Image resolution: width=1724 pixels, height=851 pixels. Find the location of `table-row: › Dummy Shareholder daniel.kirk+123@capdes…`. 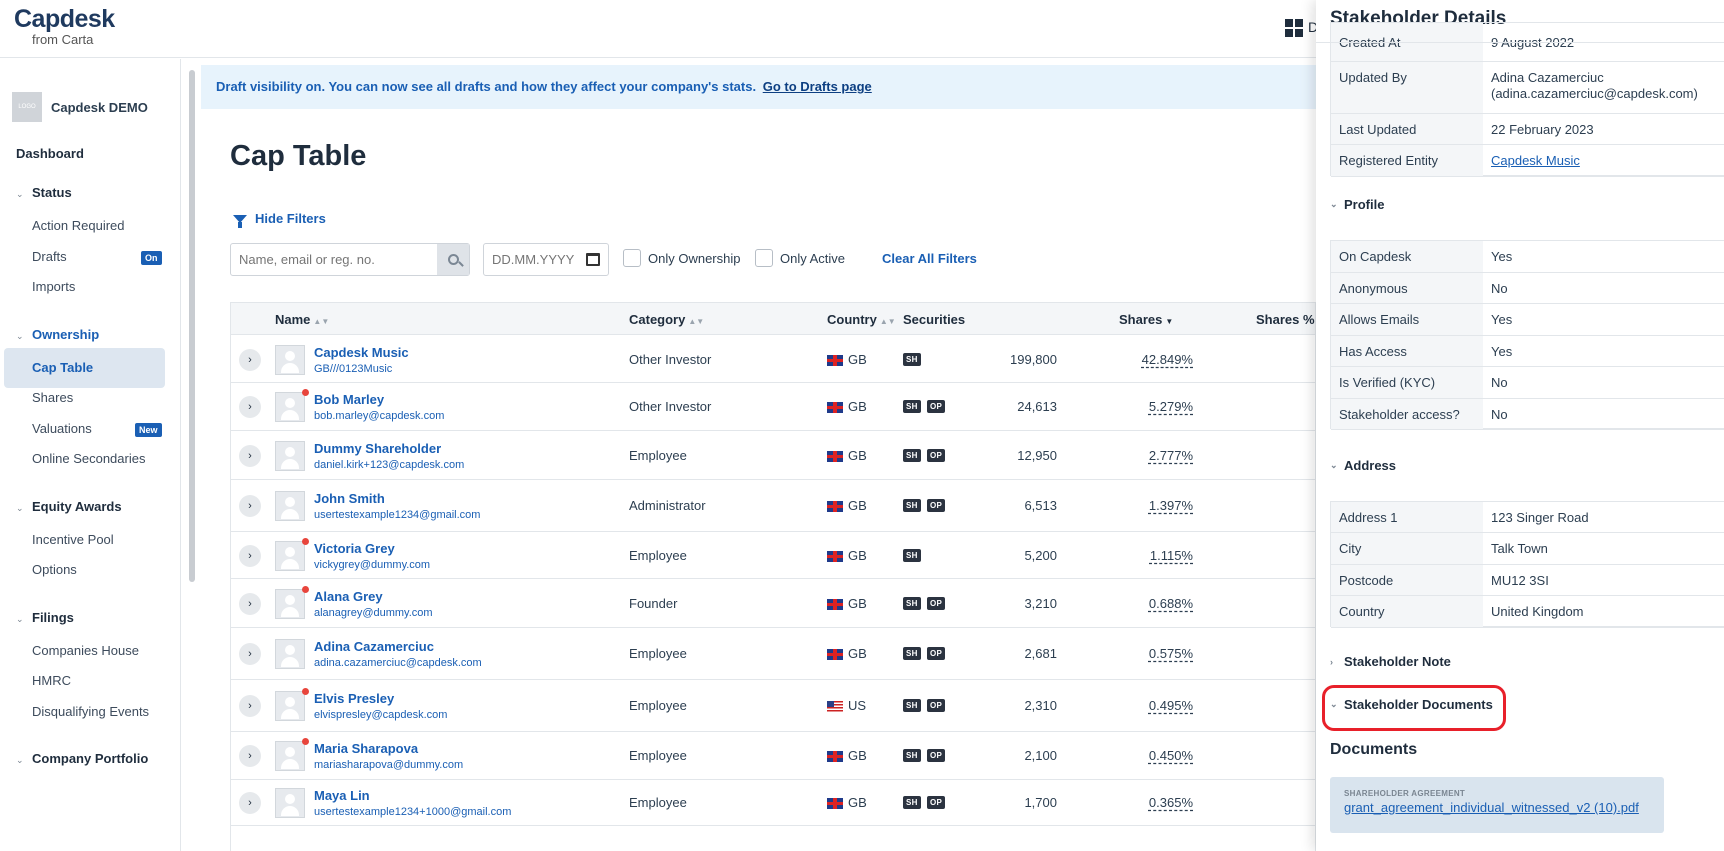

table-row: › Dummy Shareholder daniel.kirk+123@capdes… is located at coordinates (773, 455).